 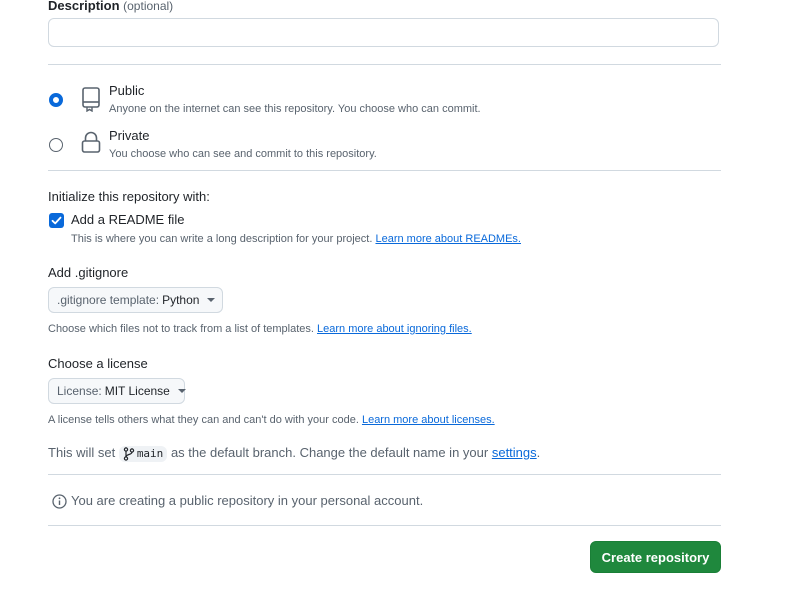 I want to click on description-label-row: Description (optional), so click(x=110, y=6).